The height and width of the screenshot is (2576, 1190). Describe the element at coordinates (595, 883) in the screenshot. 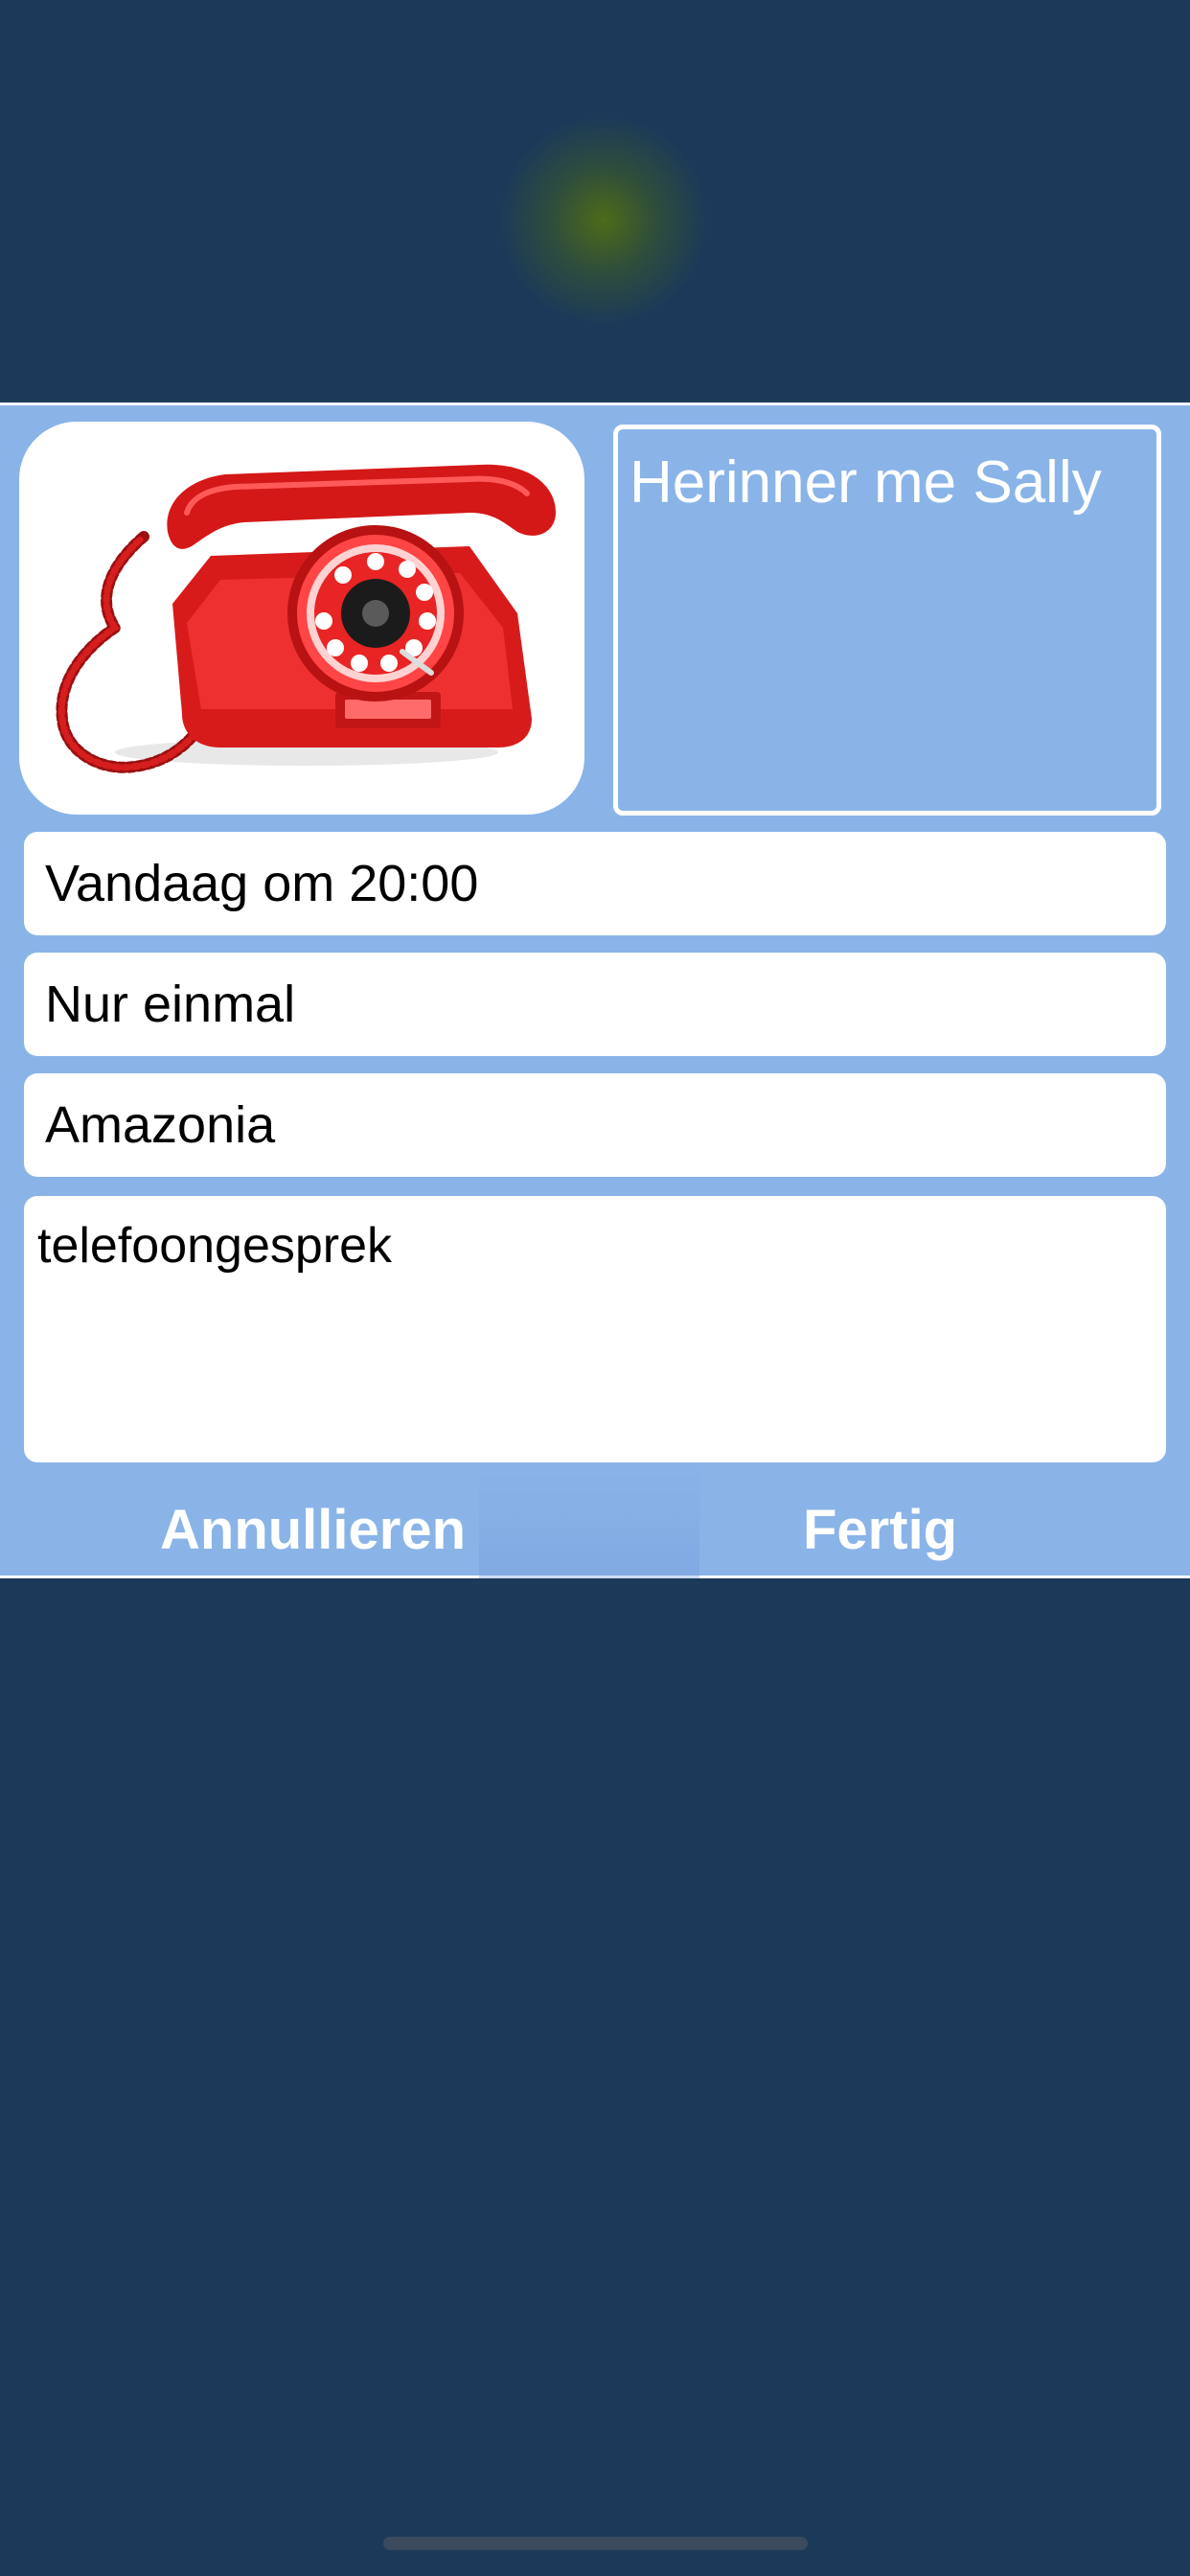

I see `date-time-field: Vandaag om 20:00` at that location.